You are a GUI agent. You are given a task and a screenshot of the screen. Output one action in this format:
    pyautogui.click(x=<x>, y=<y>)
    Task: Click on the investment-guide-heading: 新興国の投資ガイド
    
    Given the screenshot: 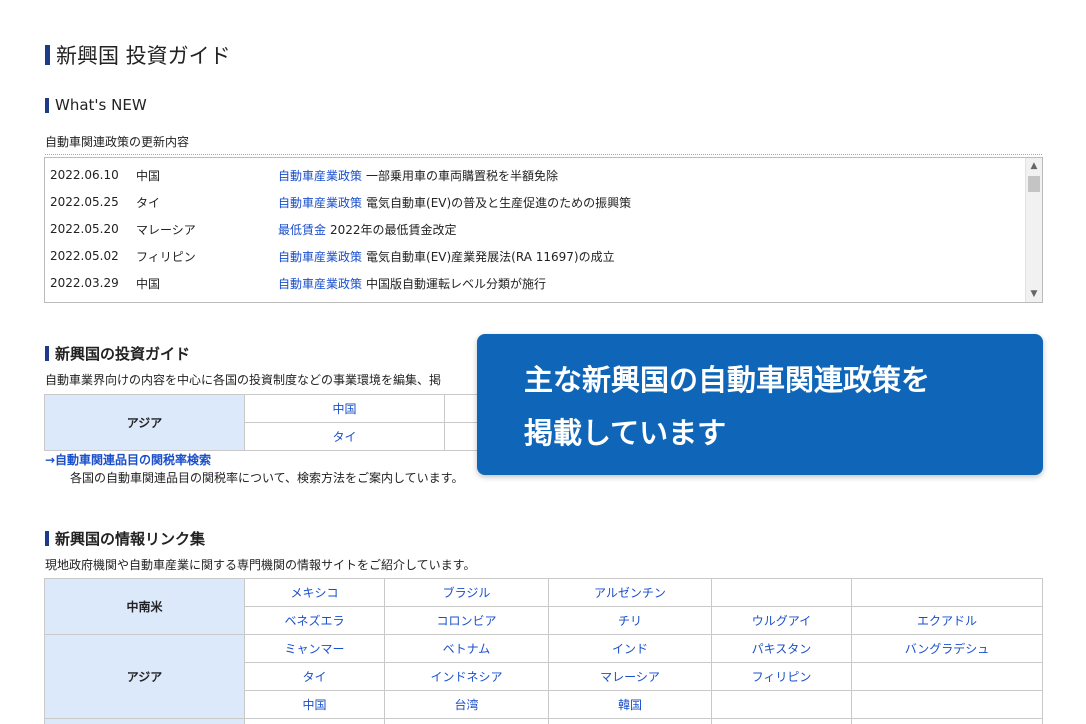 What is the action you would take?
    pyautogui.click(x=117, y=353)
    